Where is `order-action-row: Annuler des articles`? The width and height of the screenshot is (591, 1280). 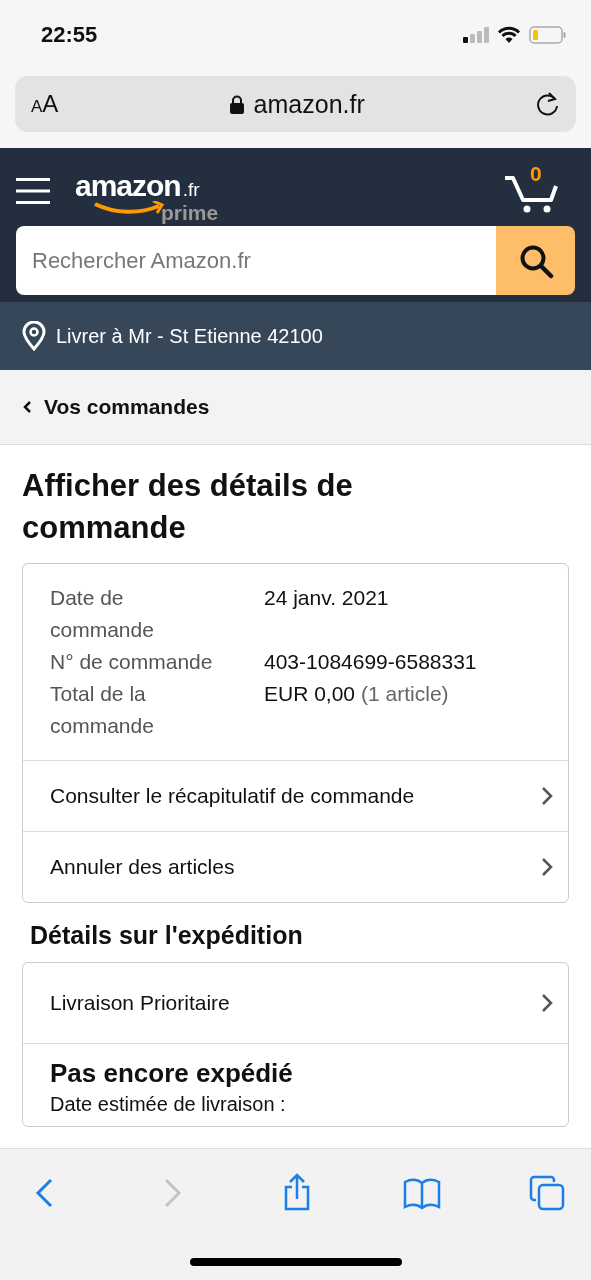 order-action-row: Annuler des articles is located at coordinates (295, 867).